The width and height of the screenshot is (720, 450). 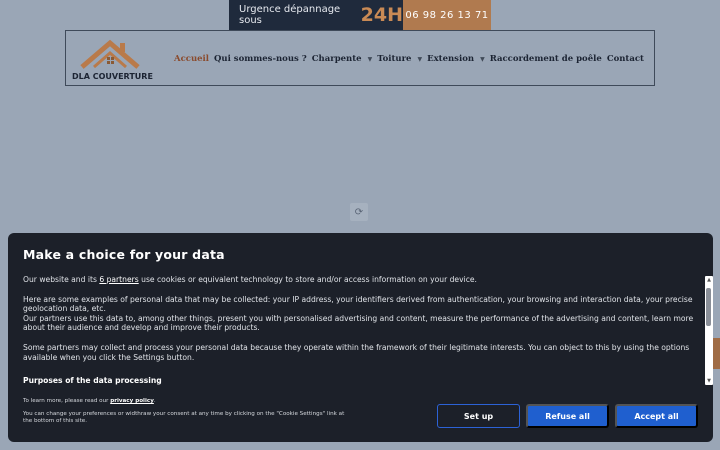 What do you see at coordinates (336, 59) in the screenshot?
I see `nav-label: Charpente` at bounding box center [336, 59].